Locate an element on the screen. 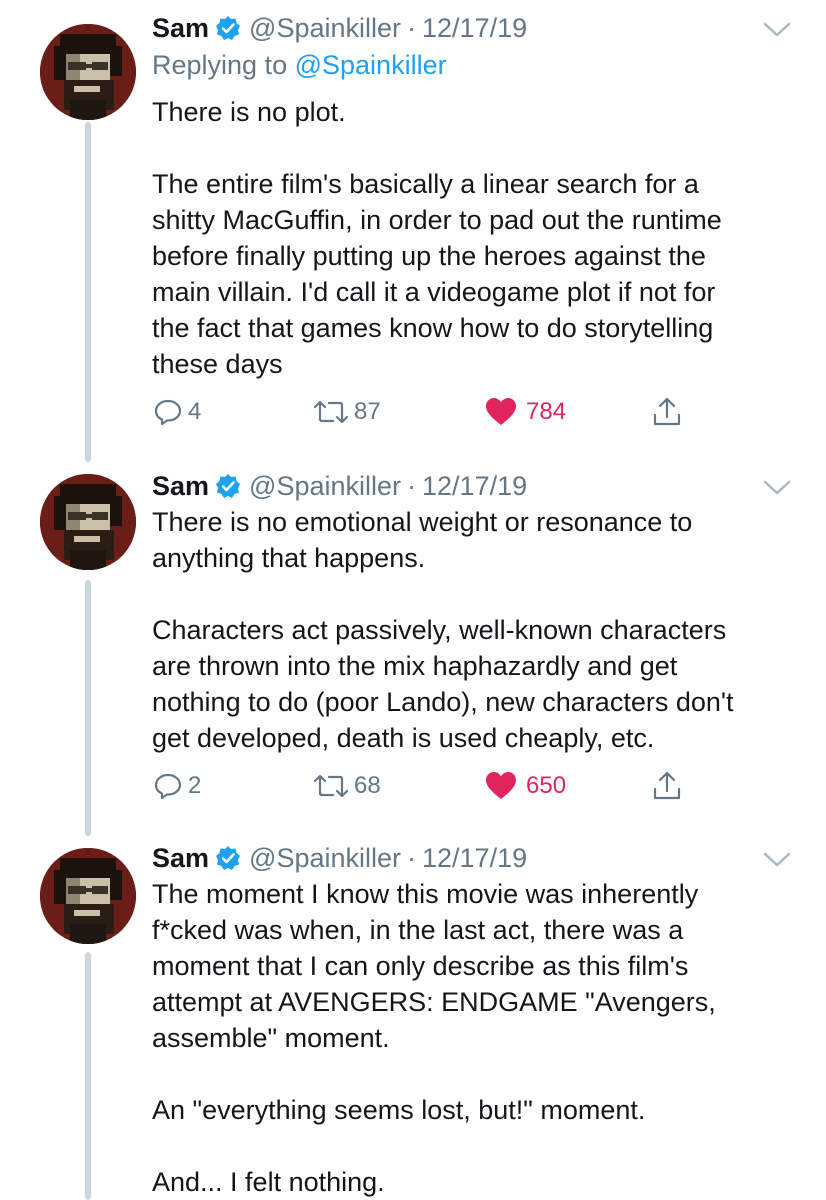 This screenshot has height=1200, width=826. tweet-paragraph: And... I felt nothing. is located at coordinates (268, 1182).